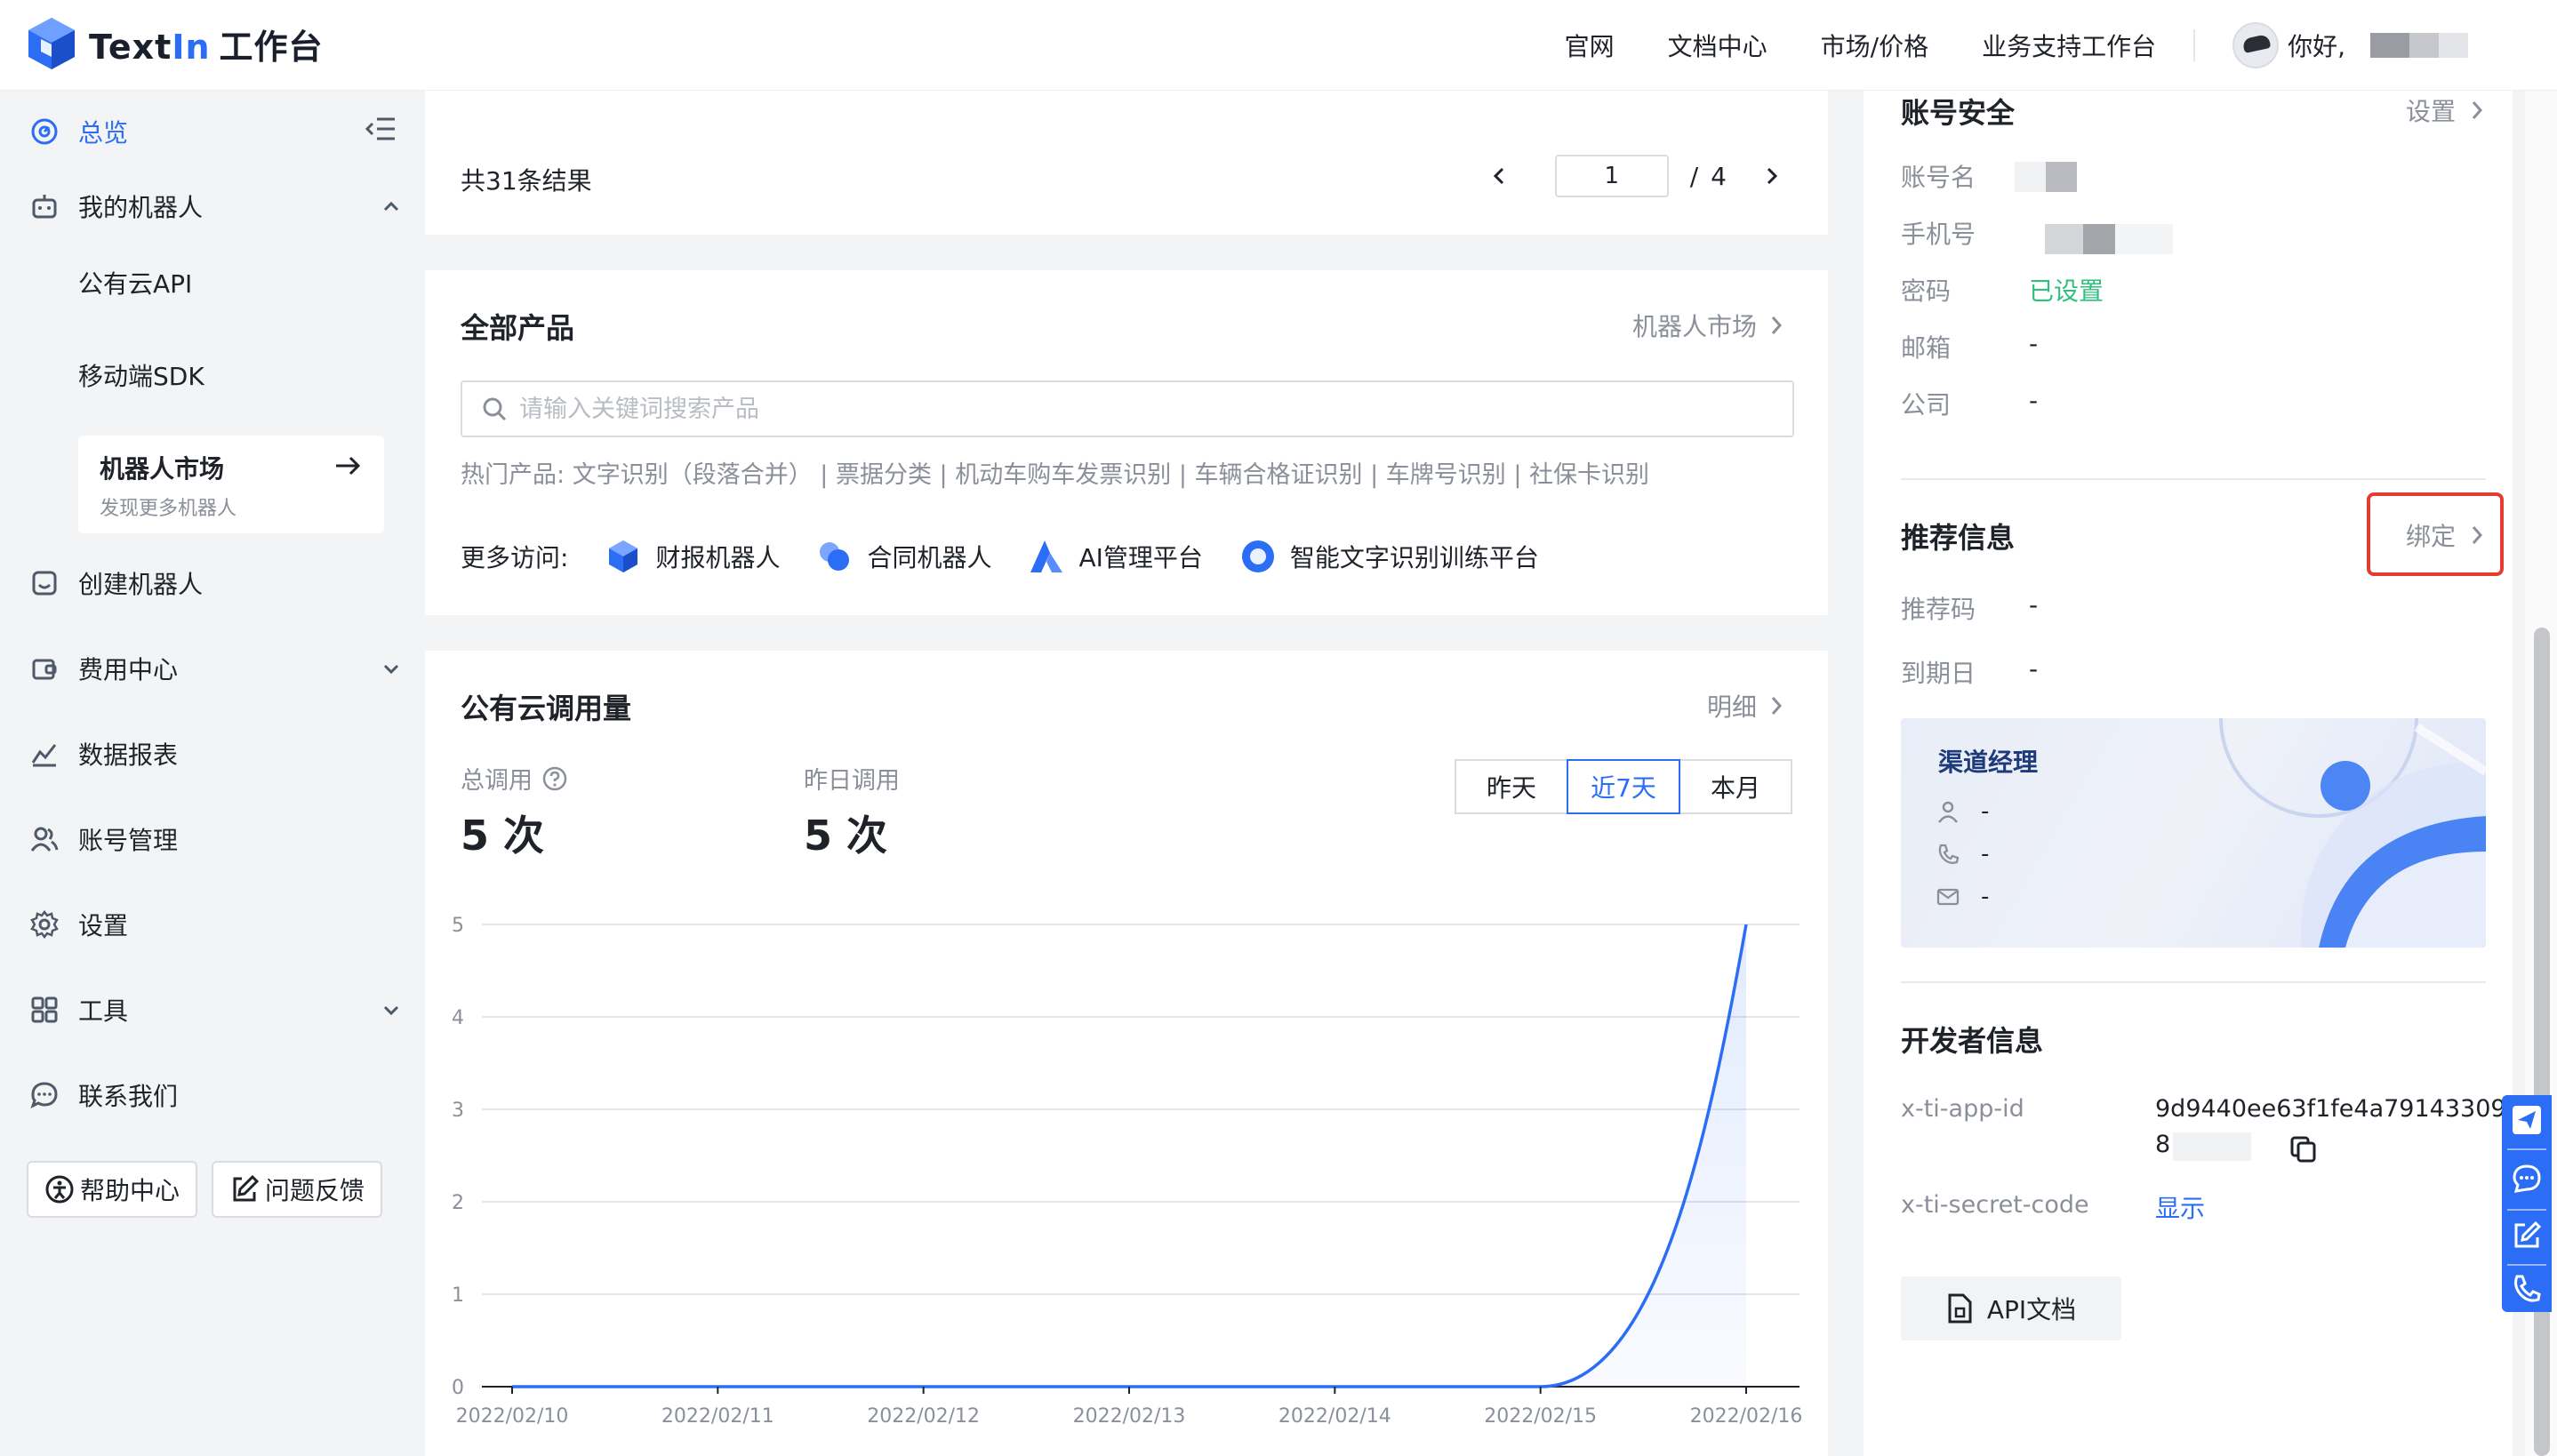  Describe the element at coordinates (2526, 1265) in the screenshot. I see `toolbar-divider` at that location.